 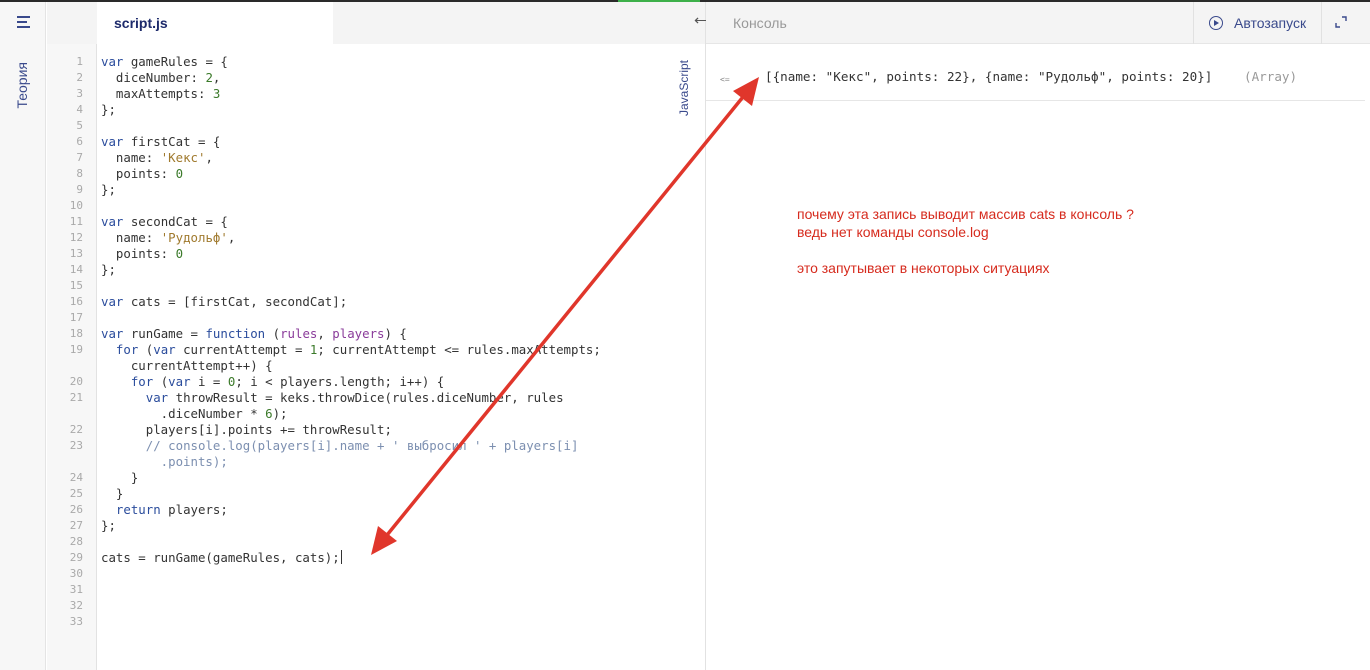 I want to click on line-number: 1, so click(x=79, y=61).